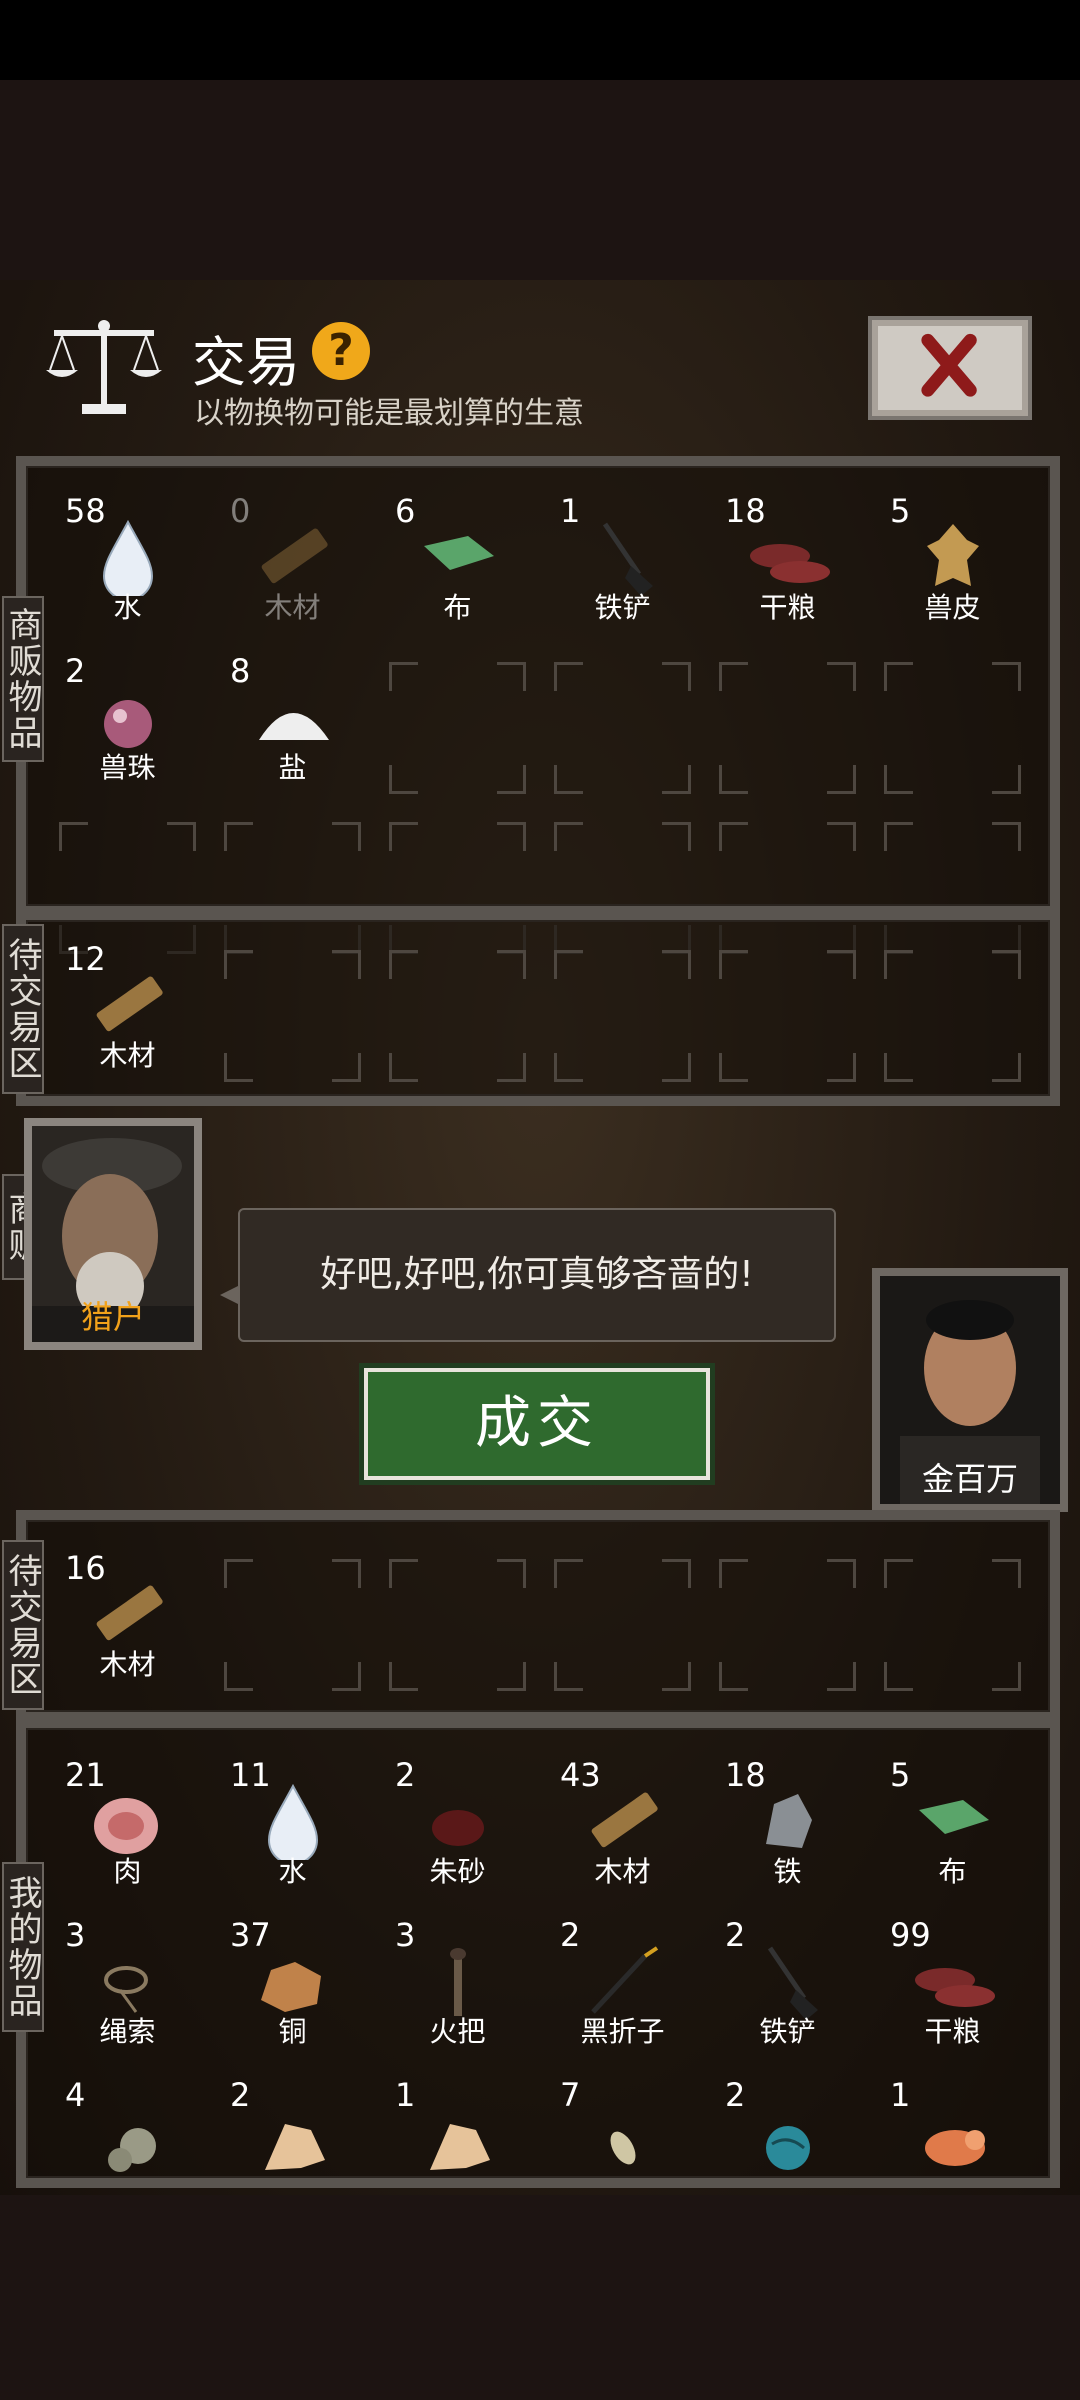  I want to click on item-slot: 4, so click(127, 2152).